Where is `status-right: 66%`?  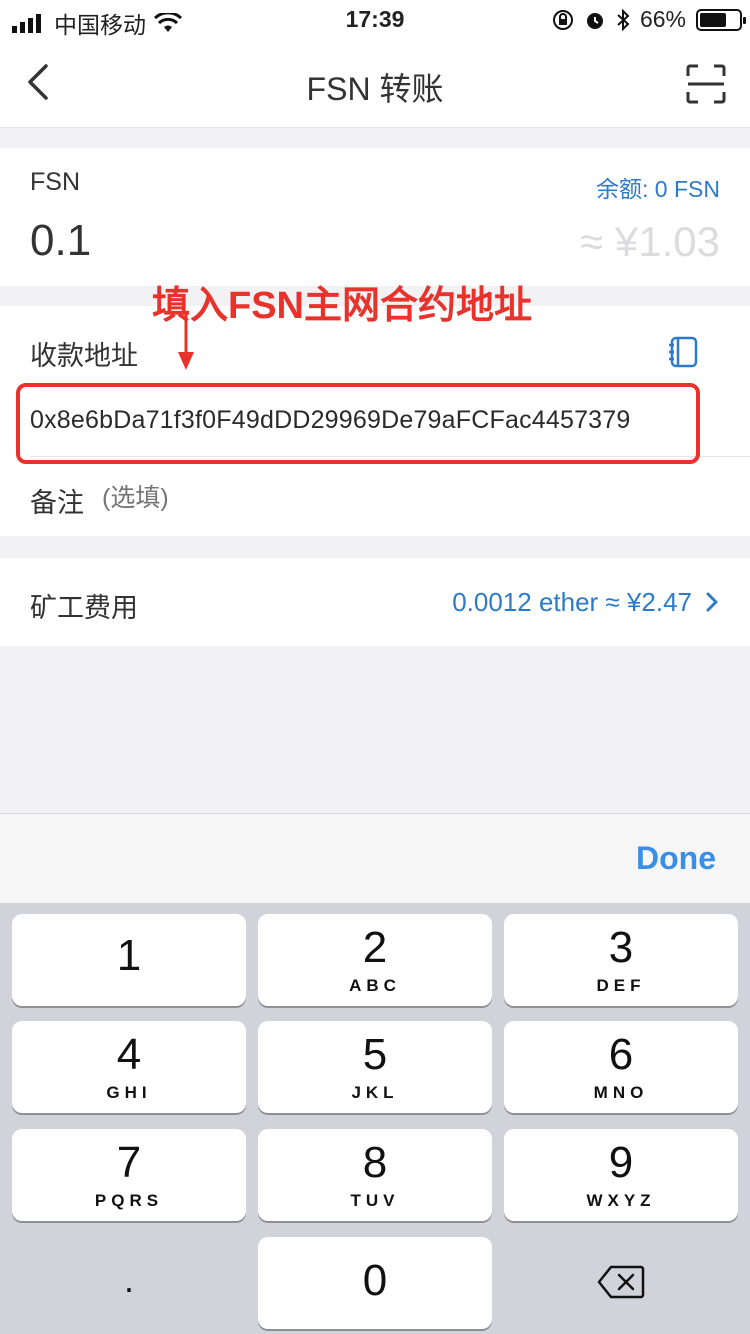
status-right: 66% is located at coordinates (649, 19).